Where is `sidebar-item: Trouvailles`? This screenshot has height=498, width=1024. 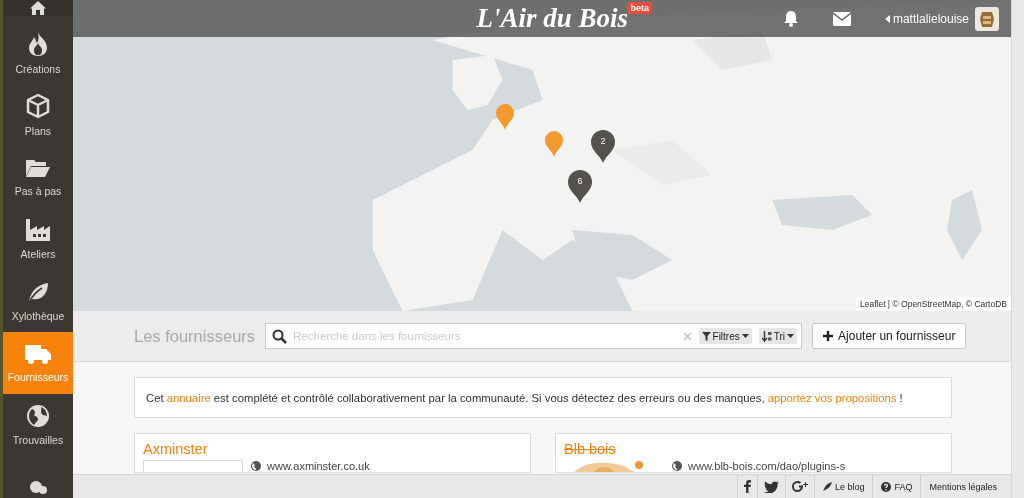
sidebar-item: Trouvailles is located at coordinates (38, 425).